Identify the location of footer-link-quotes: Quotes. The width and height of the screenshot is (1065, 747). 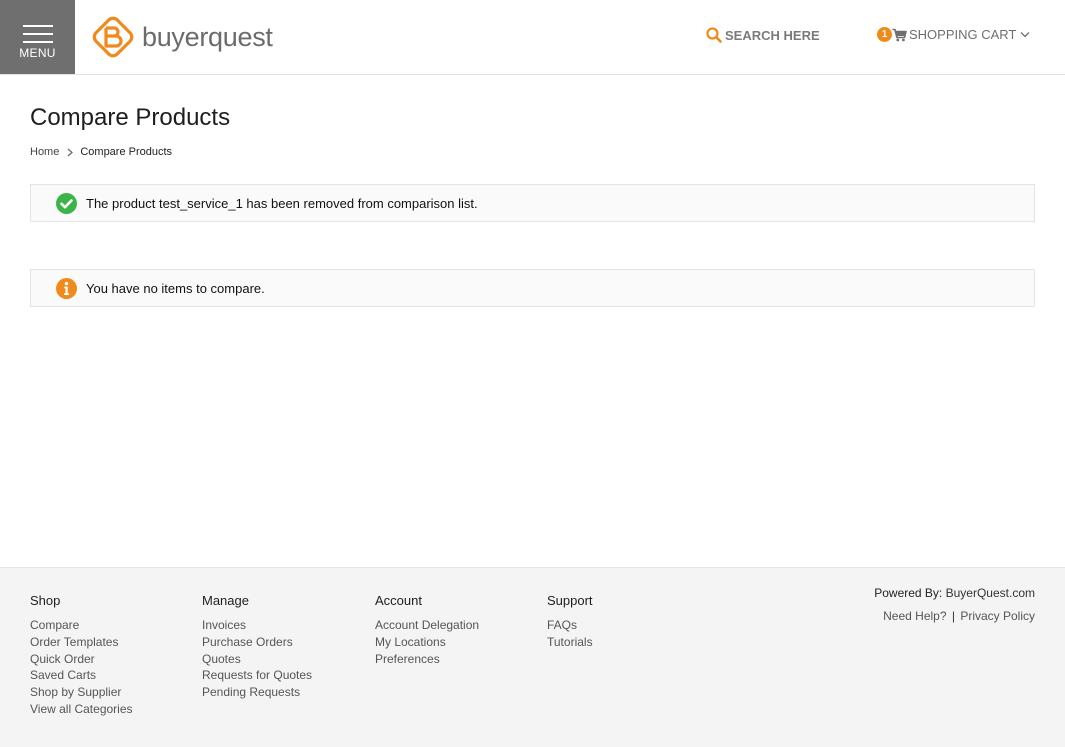
(257, 659).